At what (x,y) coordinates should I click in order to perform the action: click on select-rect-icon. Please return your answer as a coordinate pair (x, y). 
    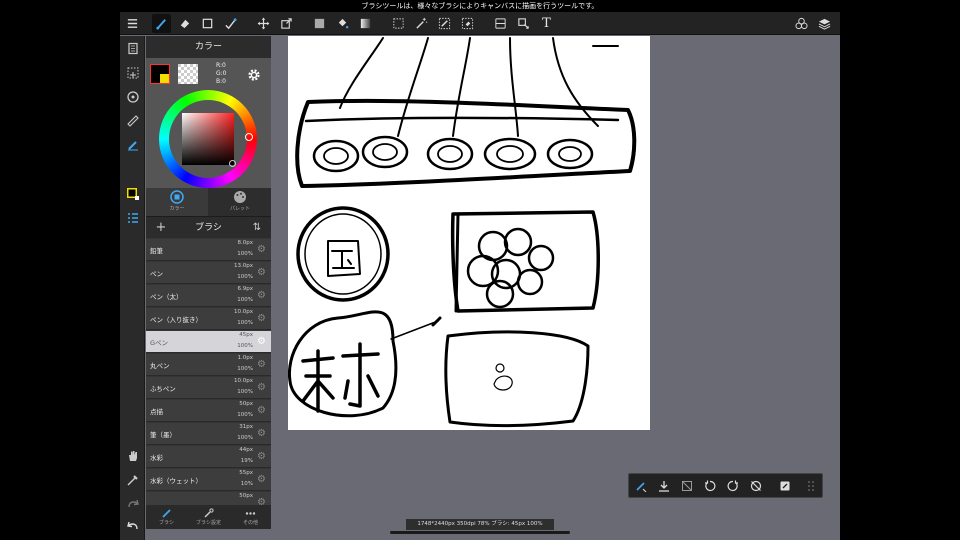
    Looking at the image, I should click on (398, 23).